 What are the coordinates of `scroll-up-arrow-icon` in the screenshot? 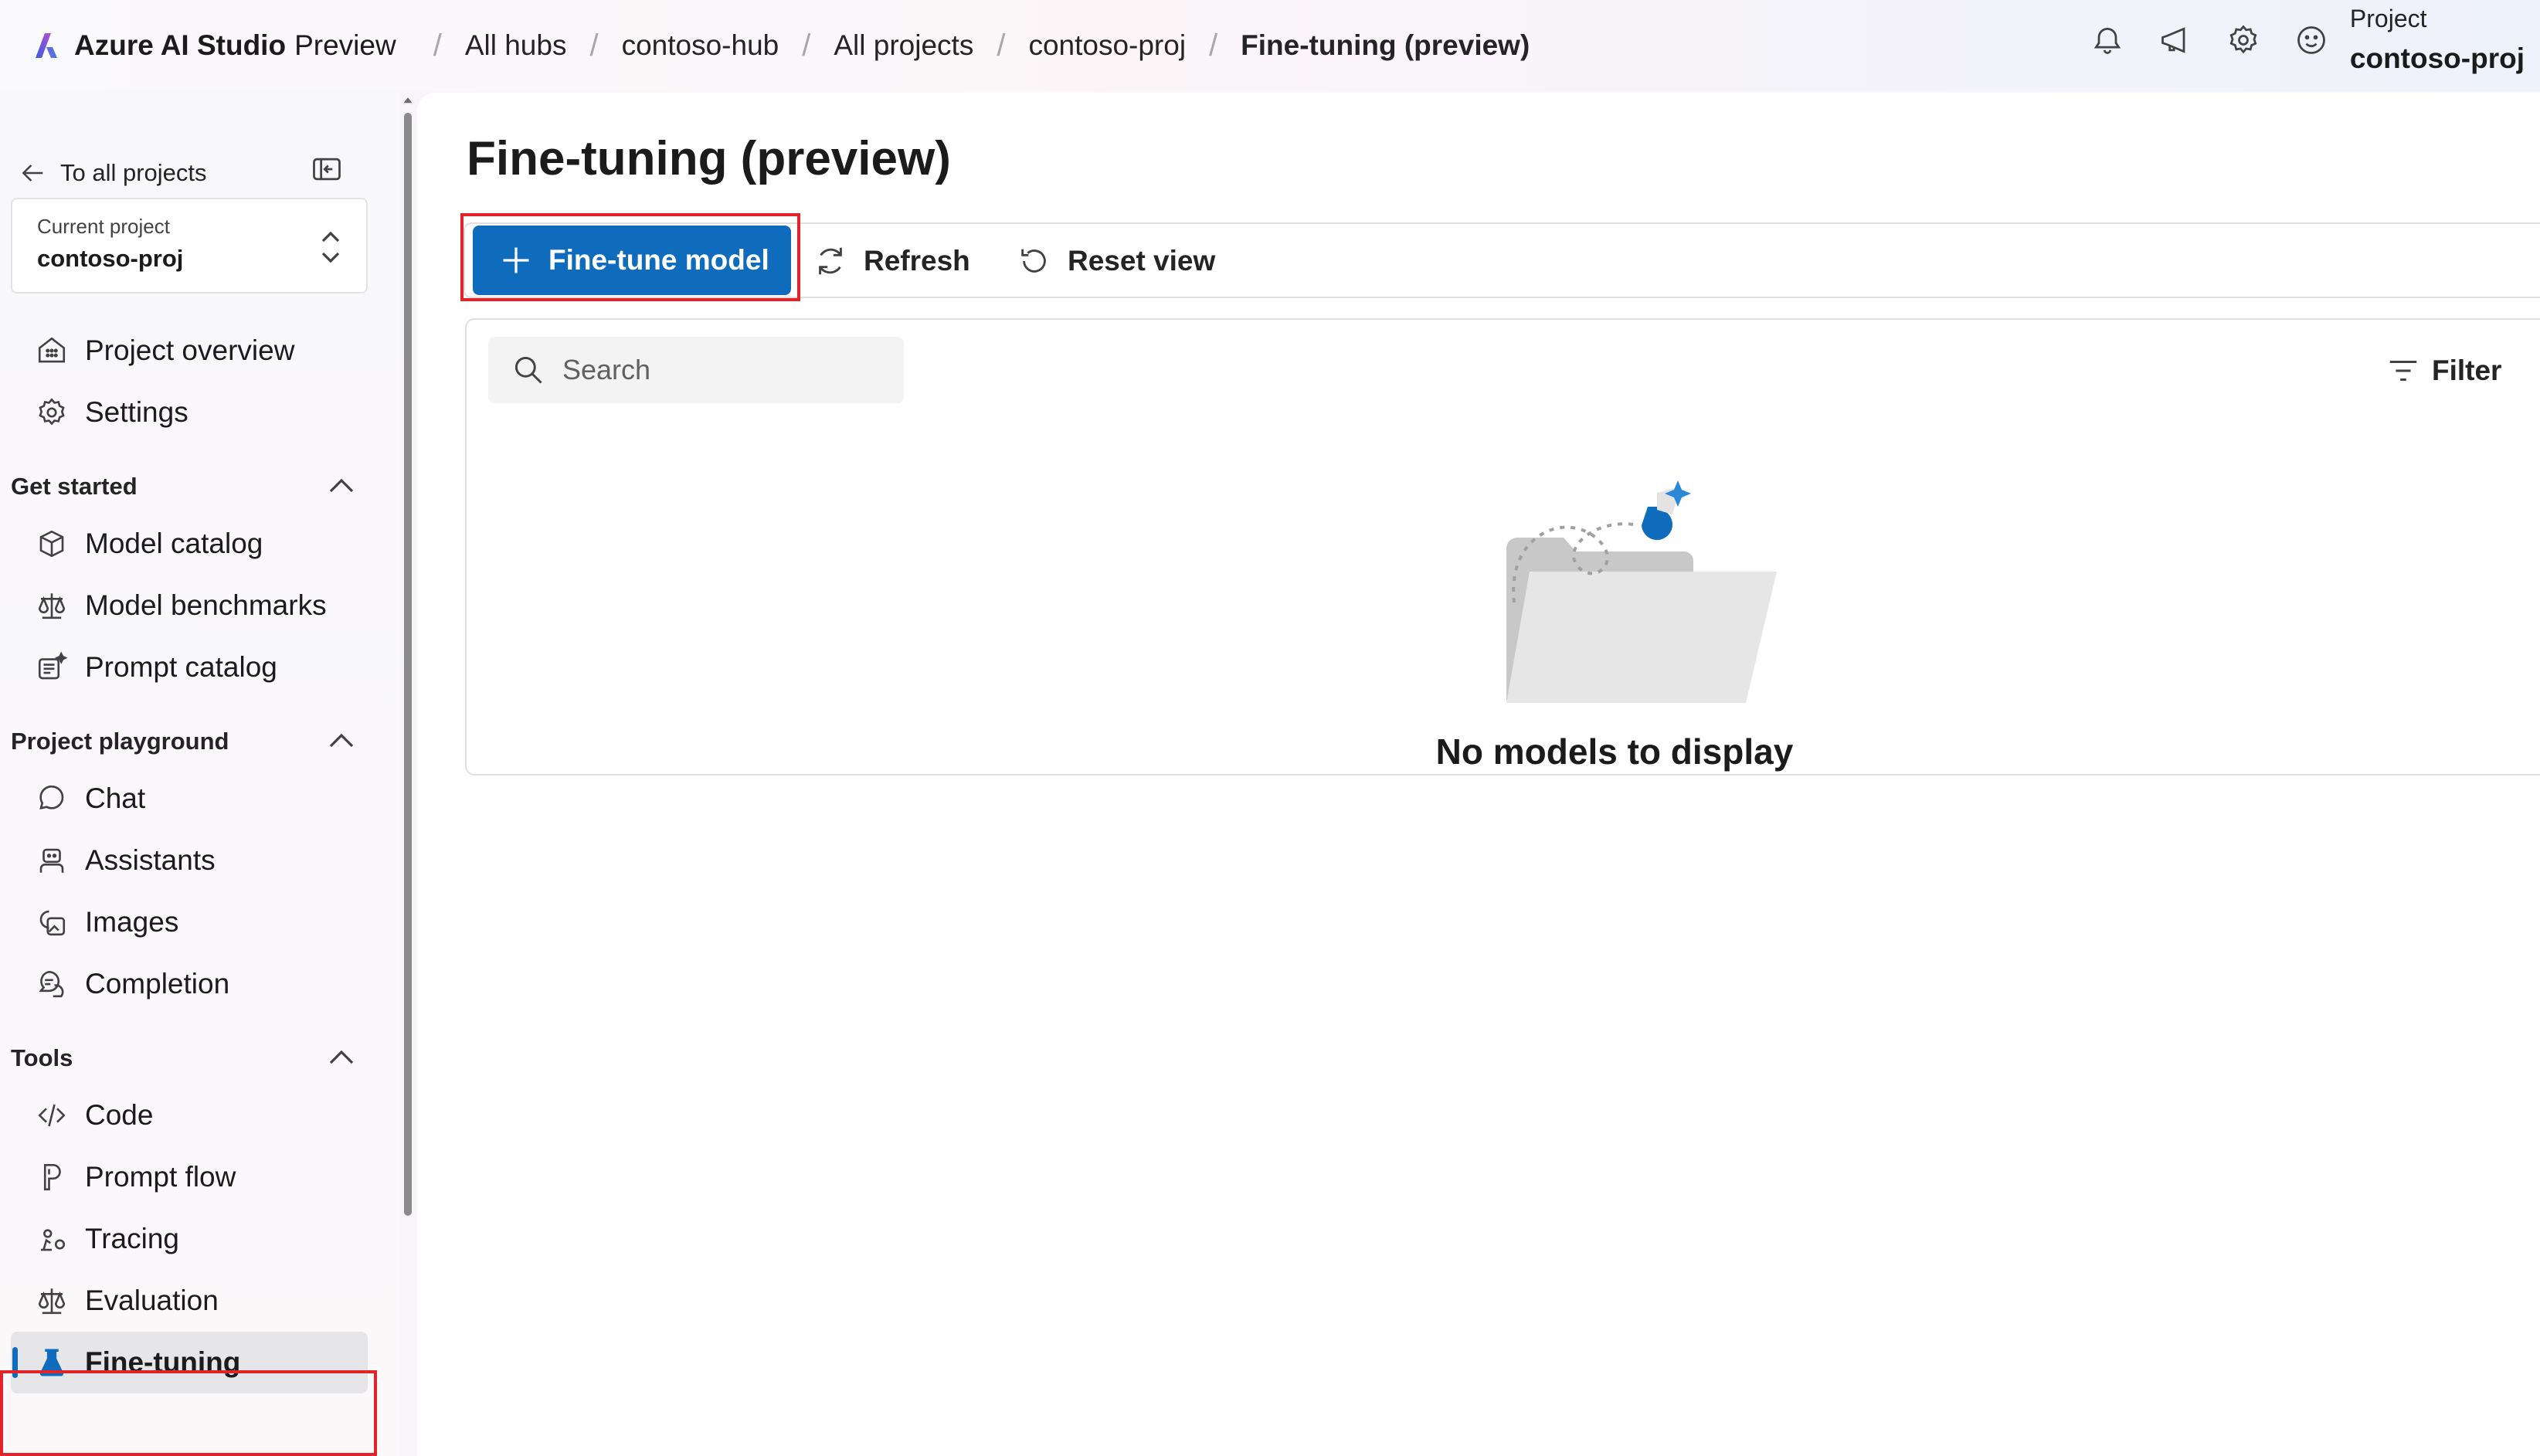 It's located at (407, 100).